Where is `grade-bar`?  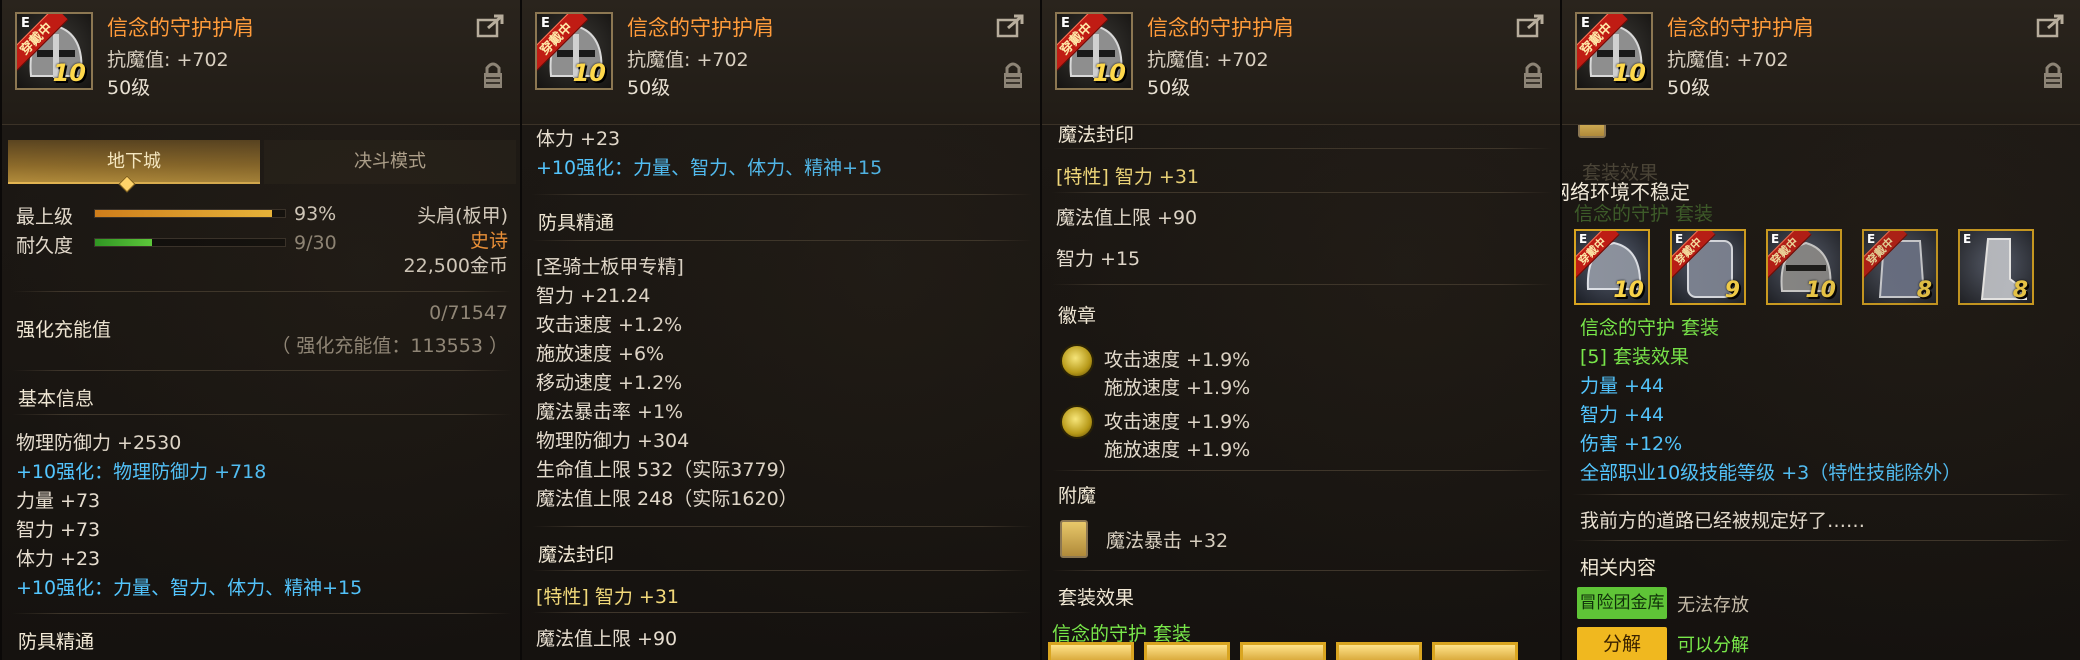
grade-bar is located at coordinates (190, 213).